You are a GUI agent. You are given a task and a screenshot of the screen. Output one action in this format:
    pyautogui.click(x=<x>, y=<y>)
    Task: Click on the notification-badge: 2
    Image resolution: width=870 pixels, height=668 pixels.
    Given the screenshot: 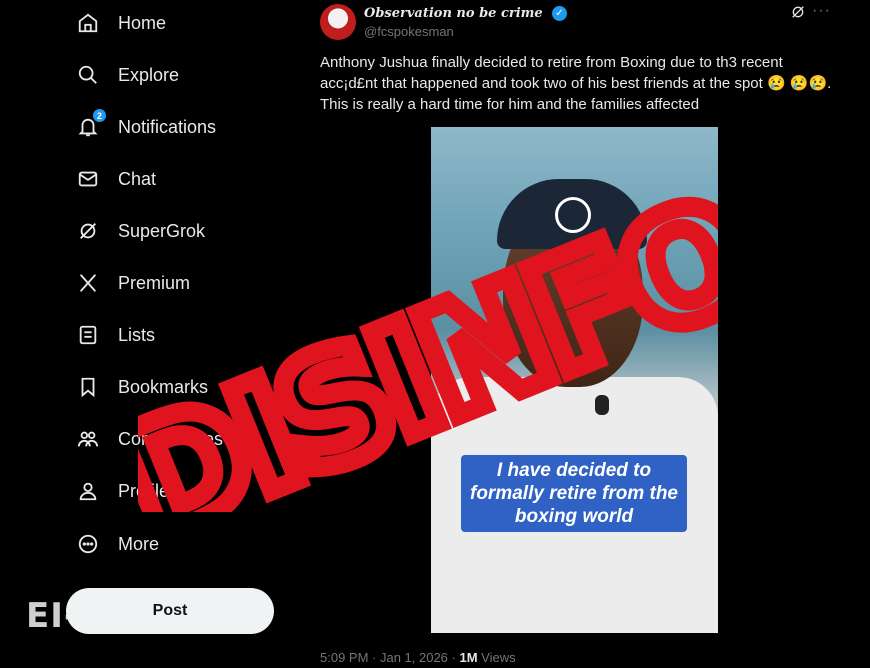 What is the action you would take?
    pyautogui.click(x=99, y=115)
    